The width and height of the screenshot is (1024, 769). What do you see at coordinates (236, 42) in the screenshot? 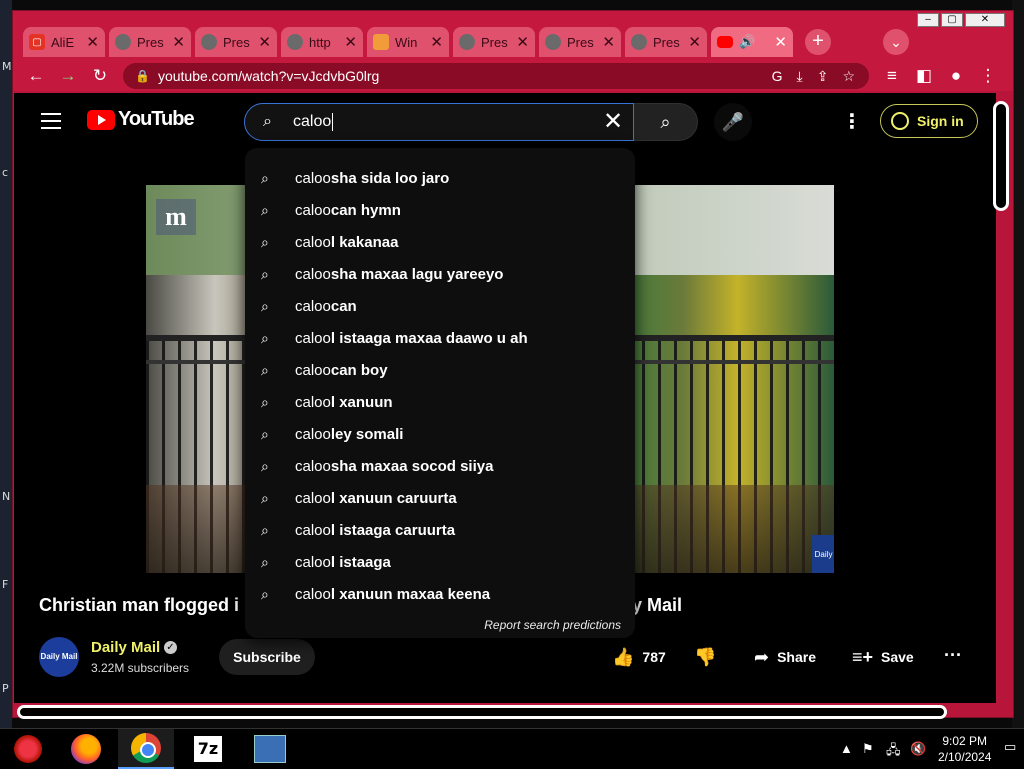
I see `tab-pres-2: Pres ✕` at bounding box center [236, 42].